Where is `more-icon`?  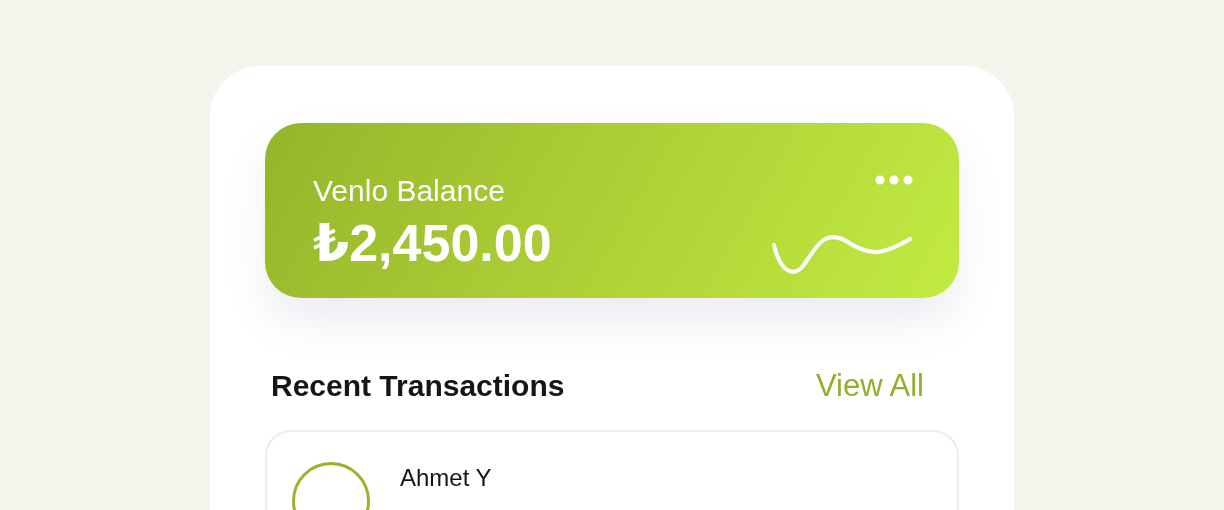 more-icon is located at coordinates (894, 180).